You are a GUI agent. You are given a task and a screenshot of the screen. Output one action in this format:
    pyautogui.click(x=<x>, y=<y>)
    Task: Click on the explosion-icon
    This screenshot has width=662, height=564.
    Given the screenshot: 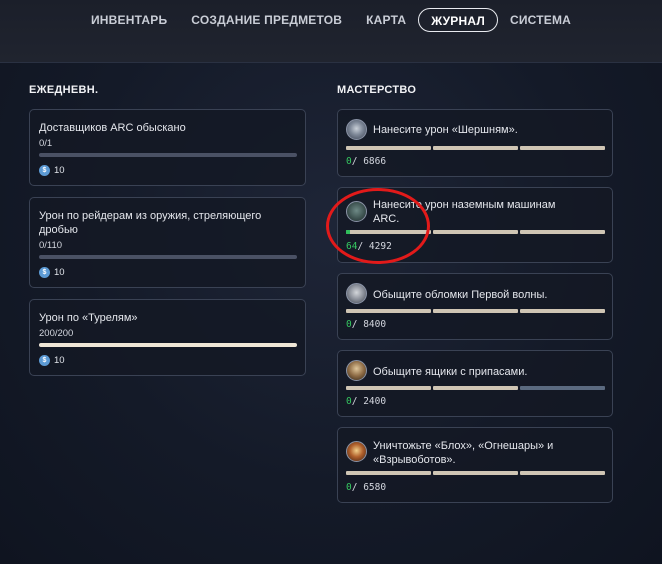 What is the action you would take?
    pyautogui.click(x=356, y=451)
    